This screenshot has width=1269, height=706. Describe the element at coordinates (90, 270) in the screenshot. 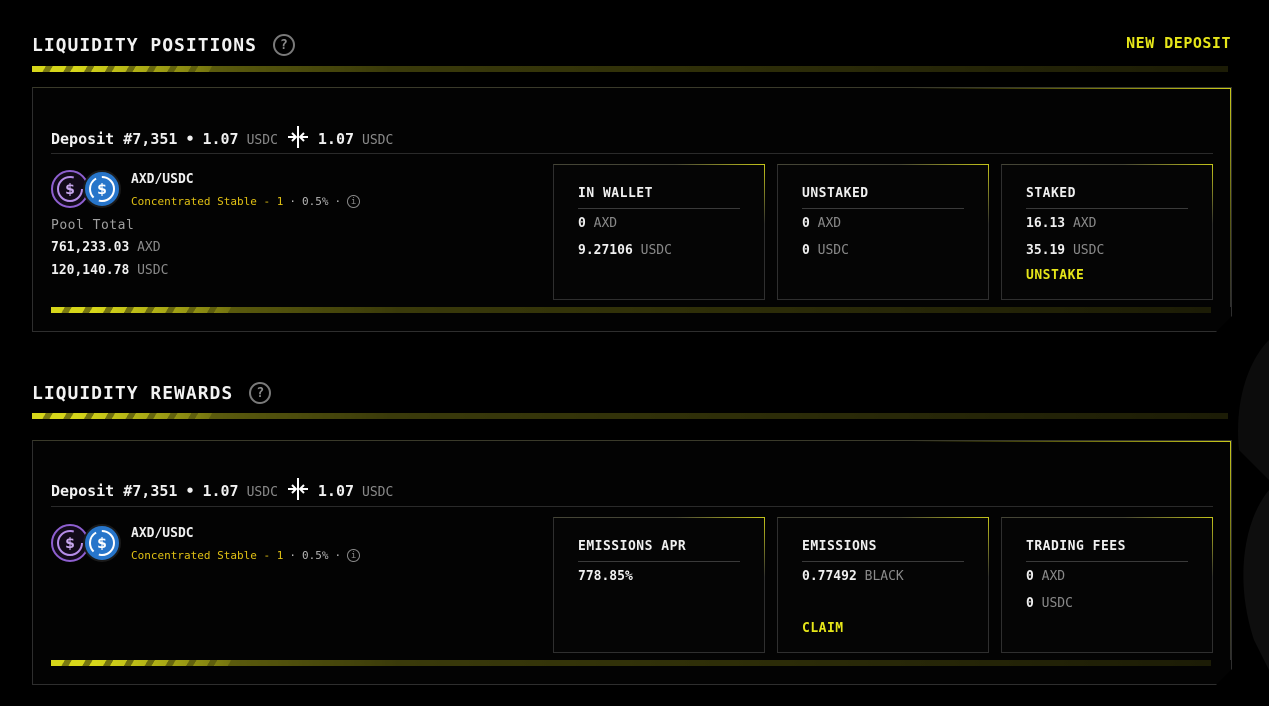

I see `pool-usdc-value: 120,140.78` at that location.